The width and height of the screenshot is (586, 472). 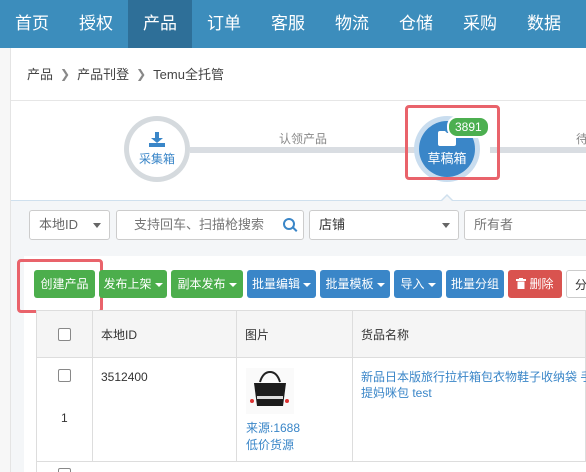 What do you see at coordinates (64, 418) in the screenshot?
I see `row-index: 1` at bounding box center [64, 418].